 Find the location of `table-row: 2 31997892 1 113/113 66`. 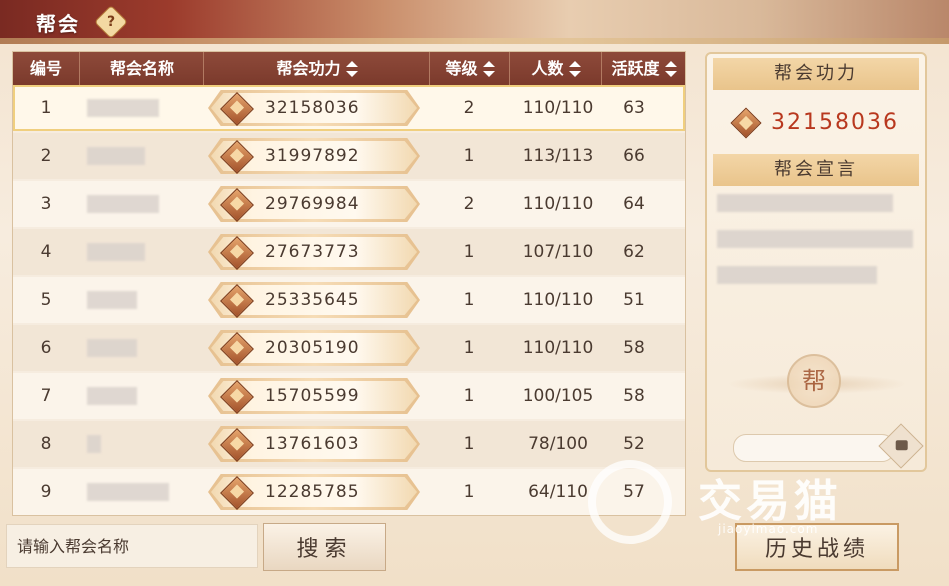

table-row: 2 31997892 1 113/113 66 is located at coordinates (349, 156).